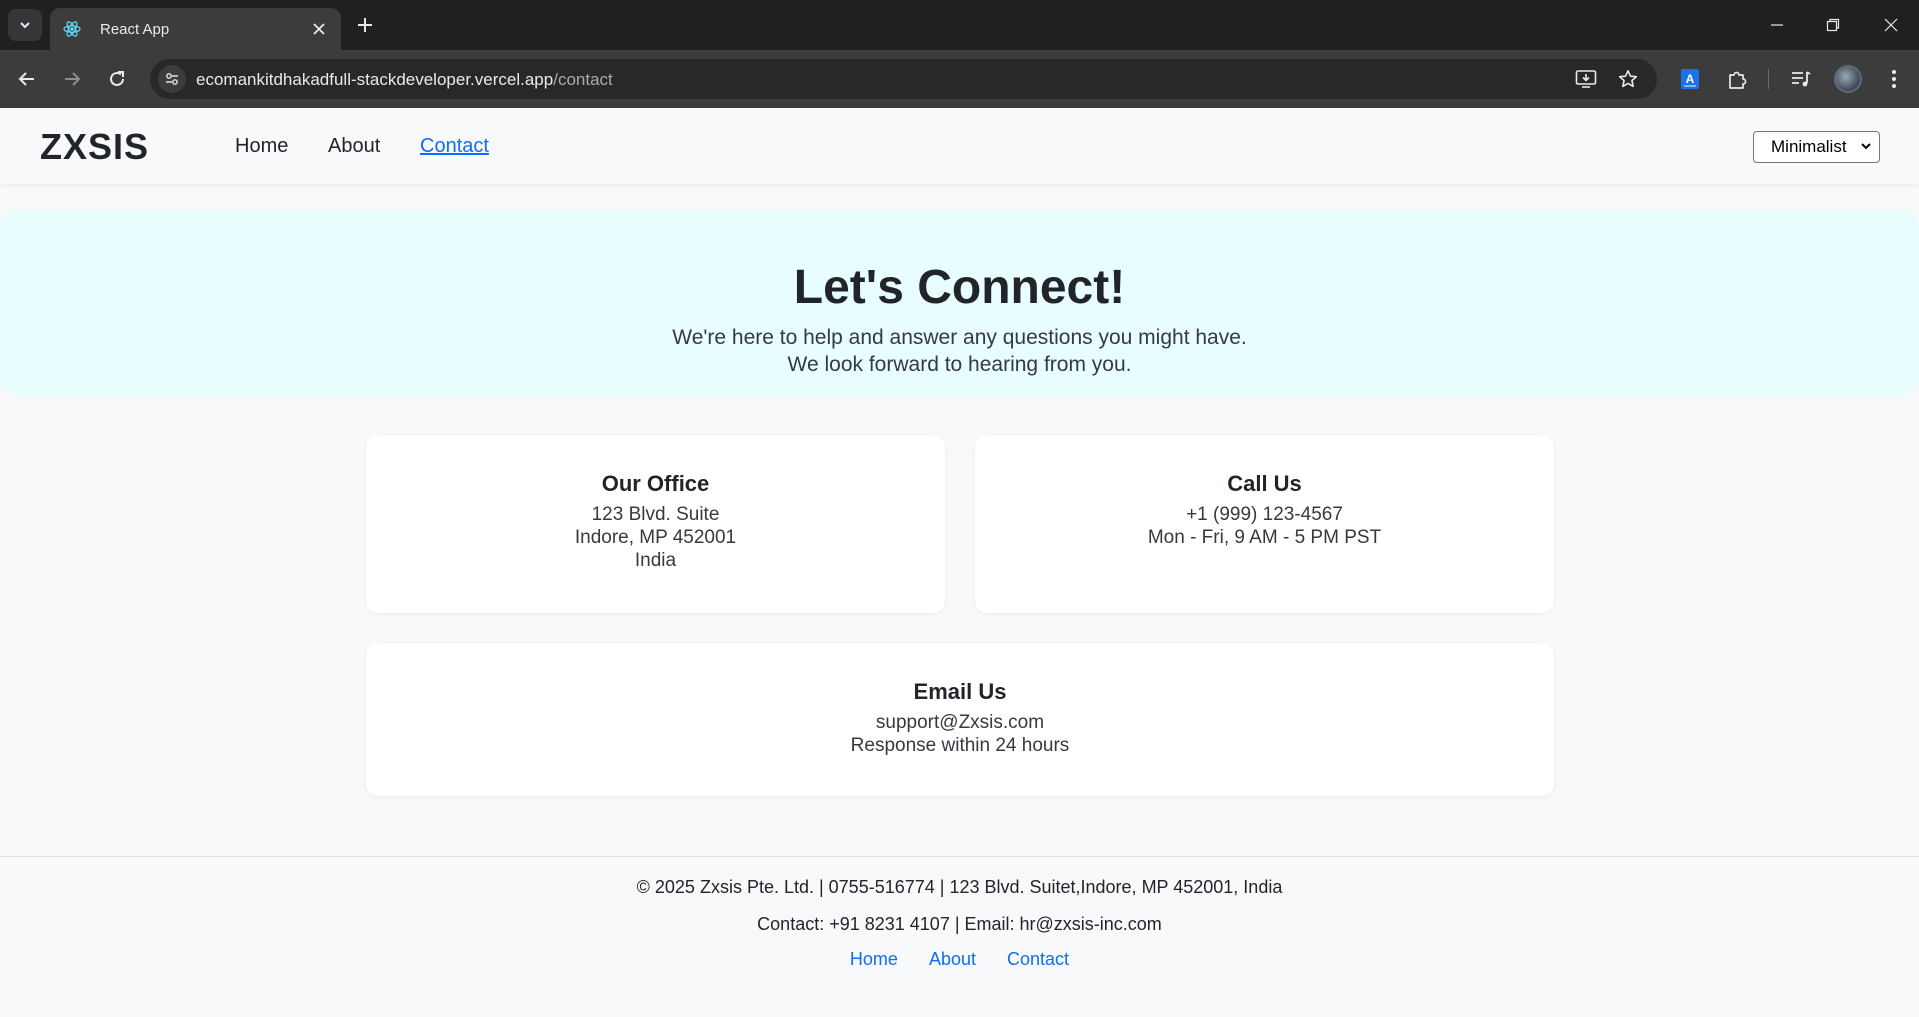  Describe the element at coordinates (195, 29) in the screenshot. I see `browser-tab: React App` at that location.